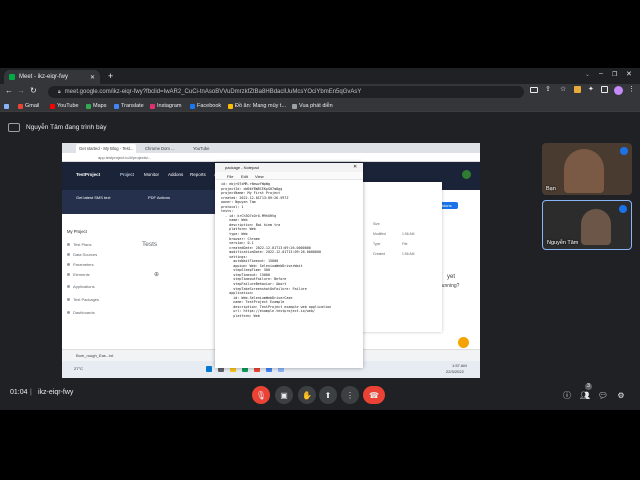  I want to click on nav-reports: Reports, so click(198, 174).